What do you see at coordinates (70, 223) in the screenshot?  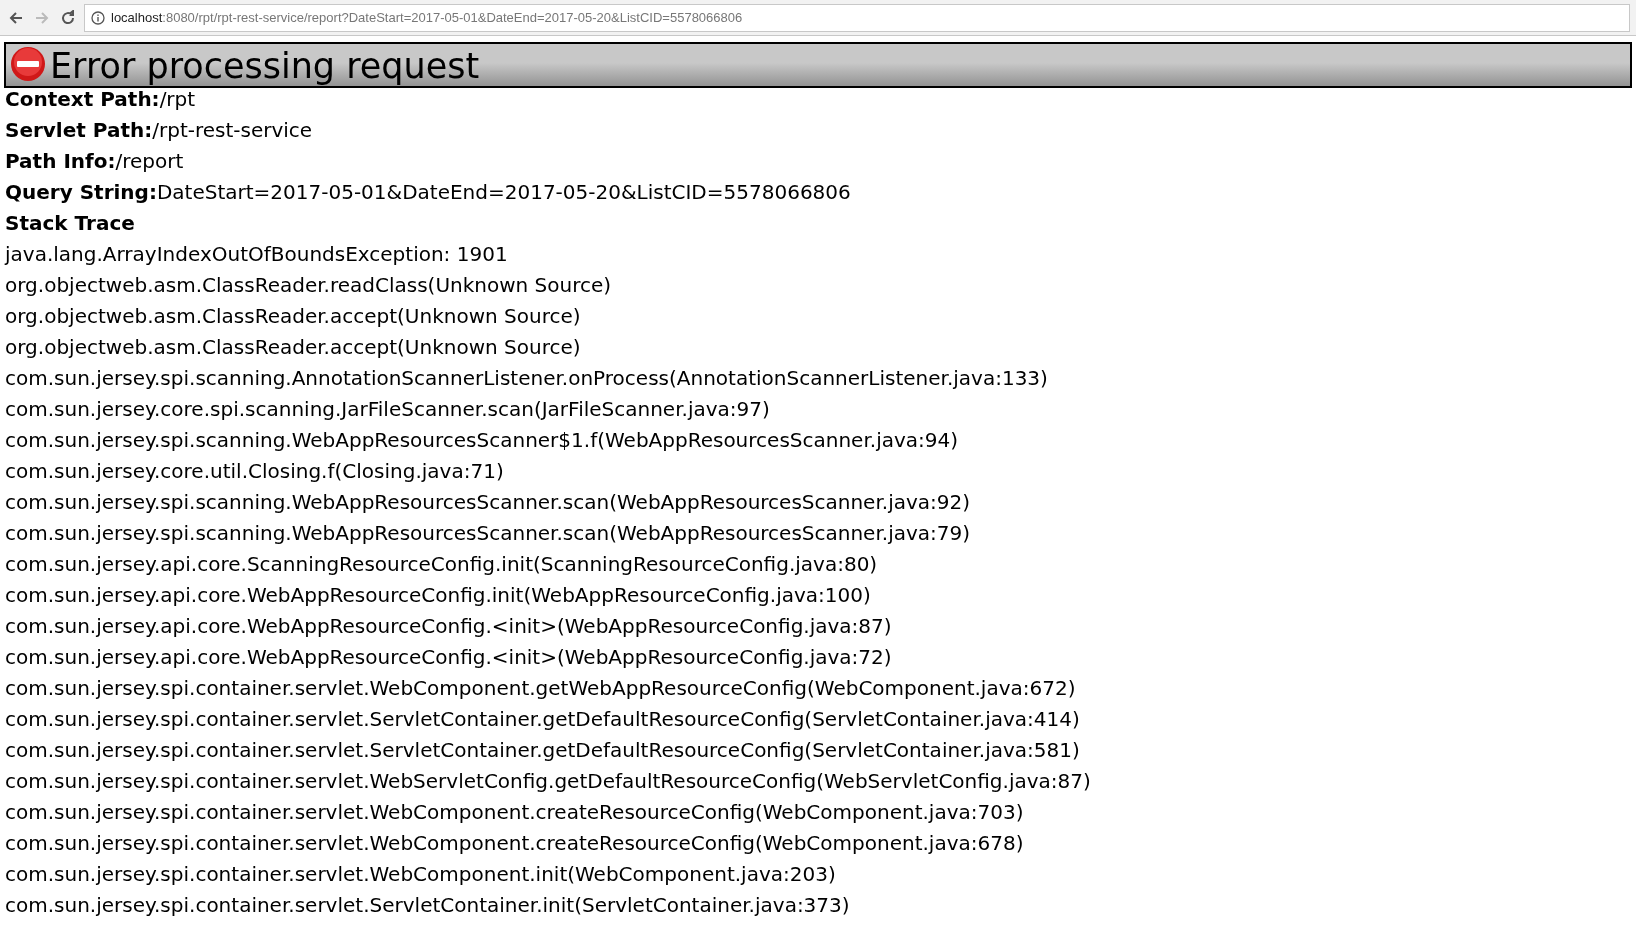 I see `stack-trace-heading: Stack Trace` at bounding box center [70, 223].